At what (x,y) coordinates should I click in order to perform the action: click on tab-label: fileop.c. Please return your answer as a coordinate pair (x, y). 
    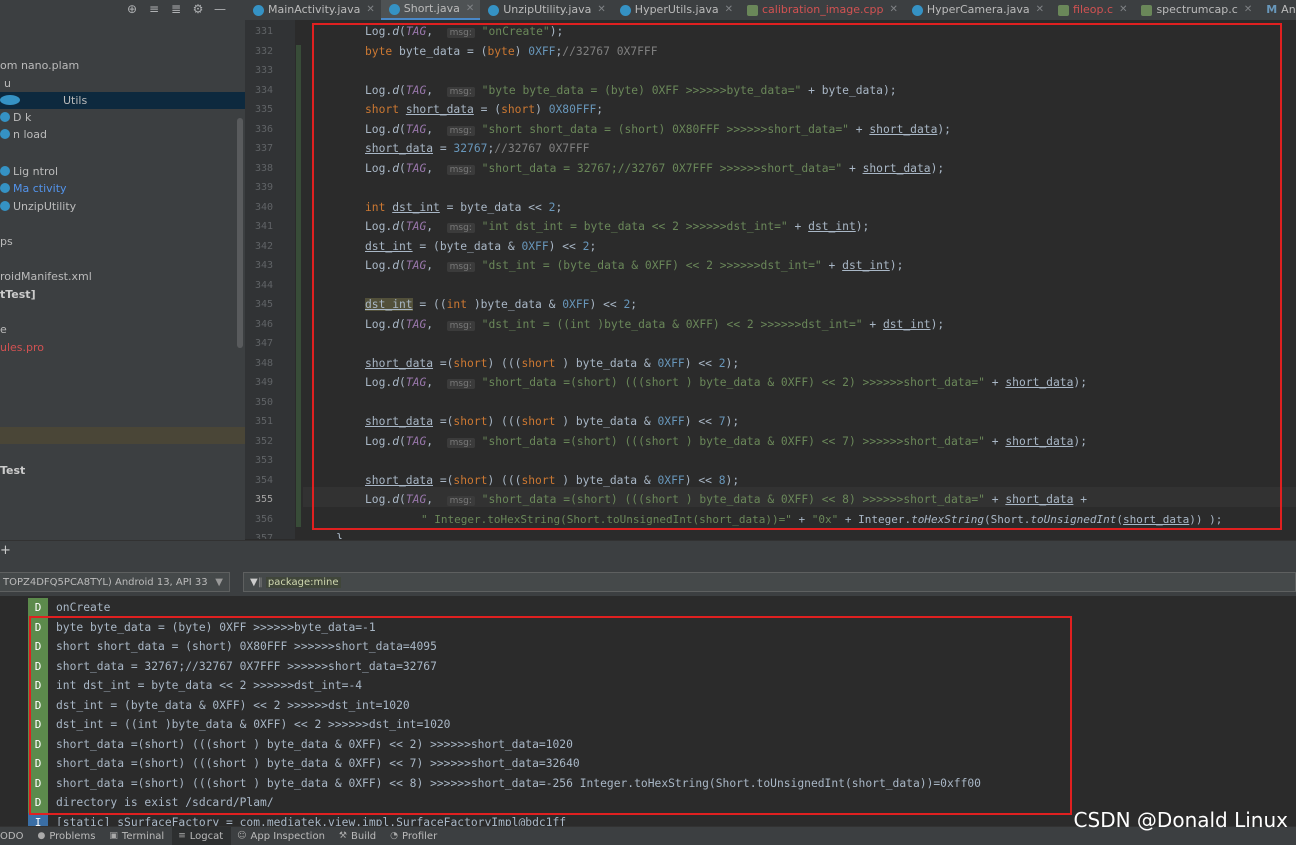
    Looking at the image, I should click on (1093, 9).